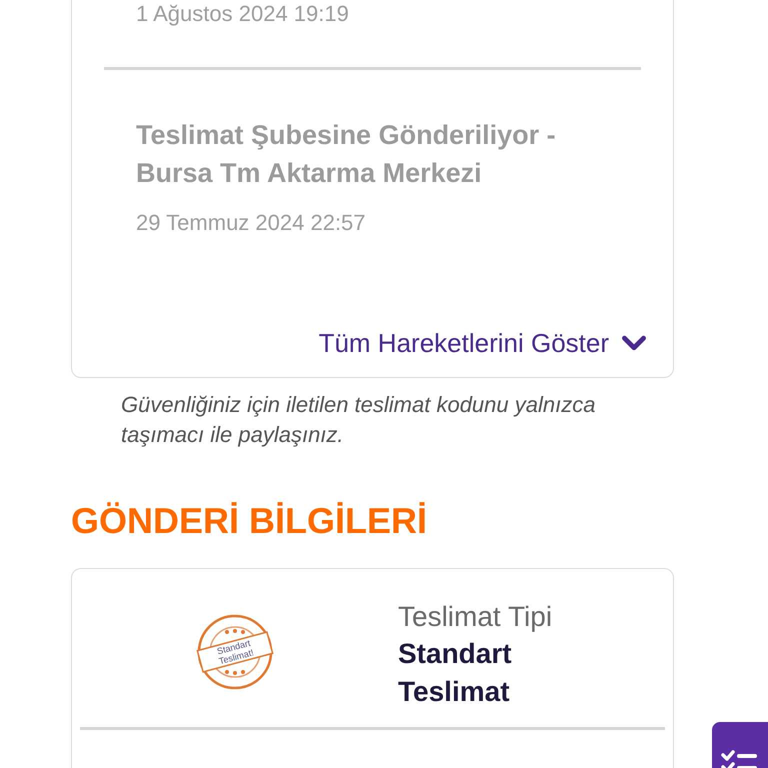  I want to click on chevron-down-icon, so click(634, 343).